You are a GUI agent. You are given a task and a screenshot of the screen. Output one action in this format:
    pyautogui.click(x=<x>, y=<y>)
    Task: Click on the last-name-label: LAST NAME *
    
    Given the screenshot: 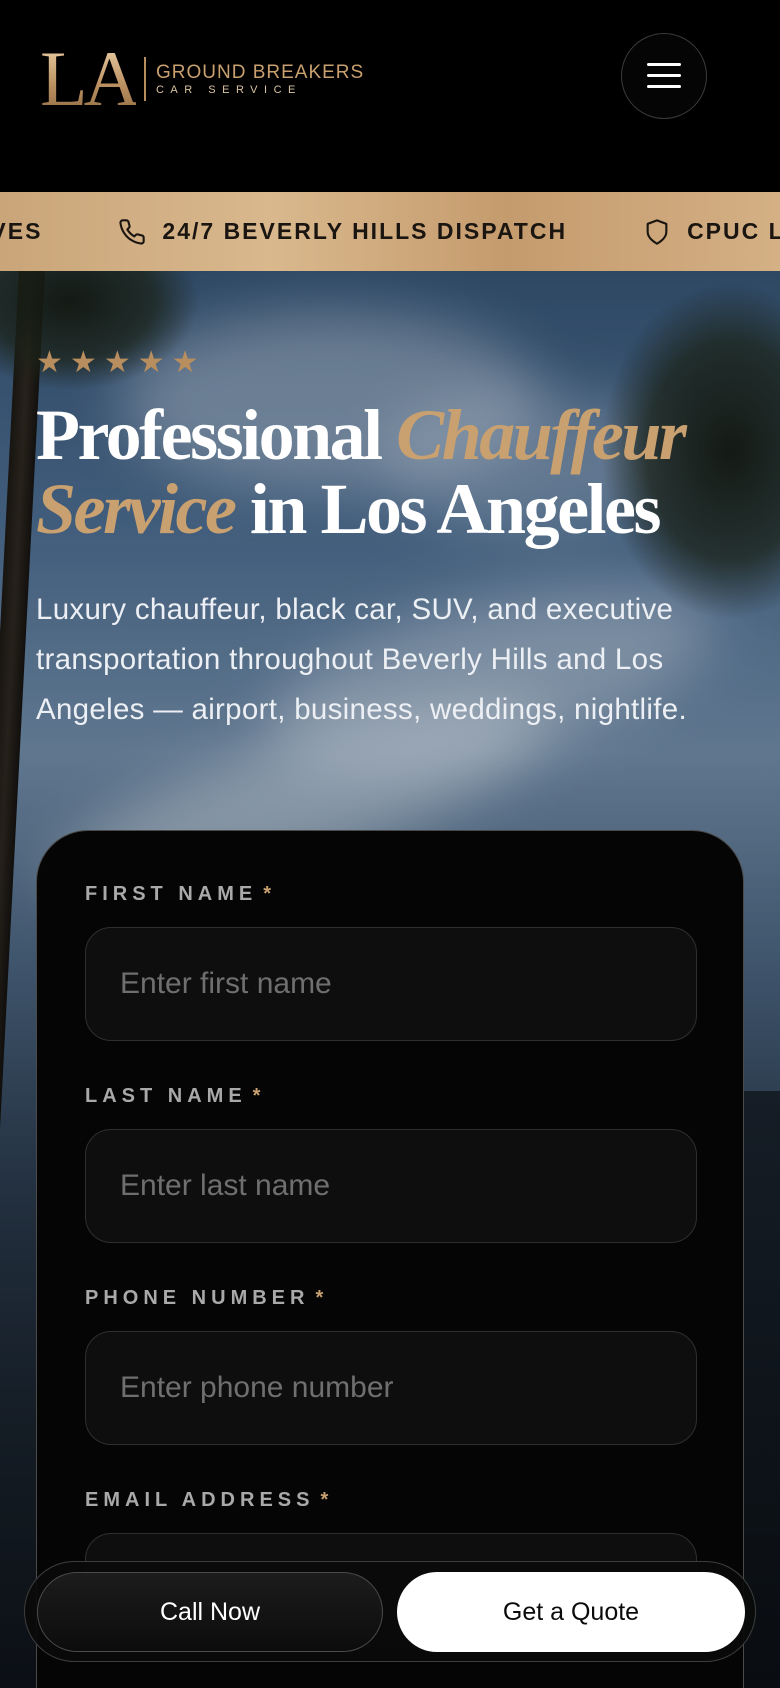 What is the action you would take?
    pyautogui.click(x=175, y=1096)
    